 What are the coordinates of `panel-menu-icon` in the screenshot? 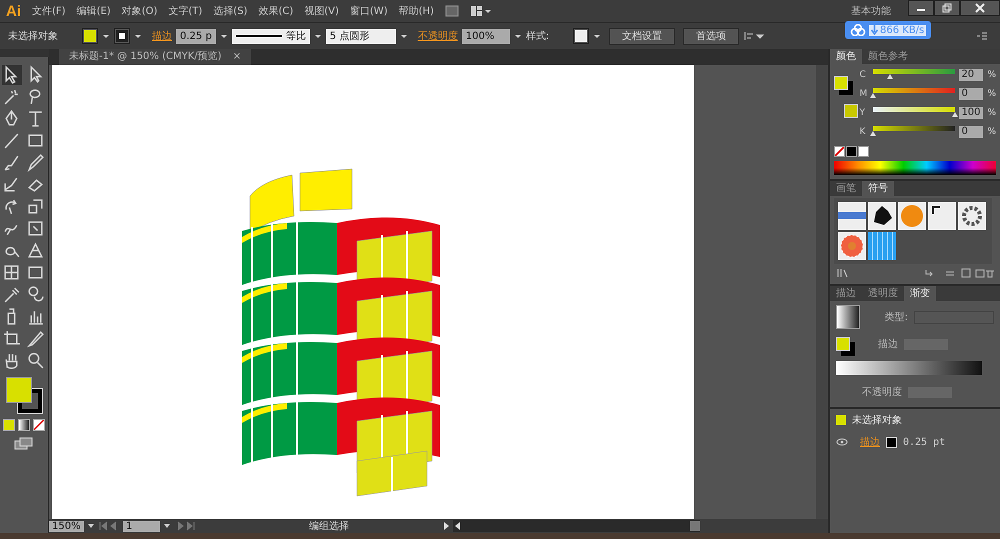 It's located at (982, 36).